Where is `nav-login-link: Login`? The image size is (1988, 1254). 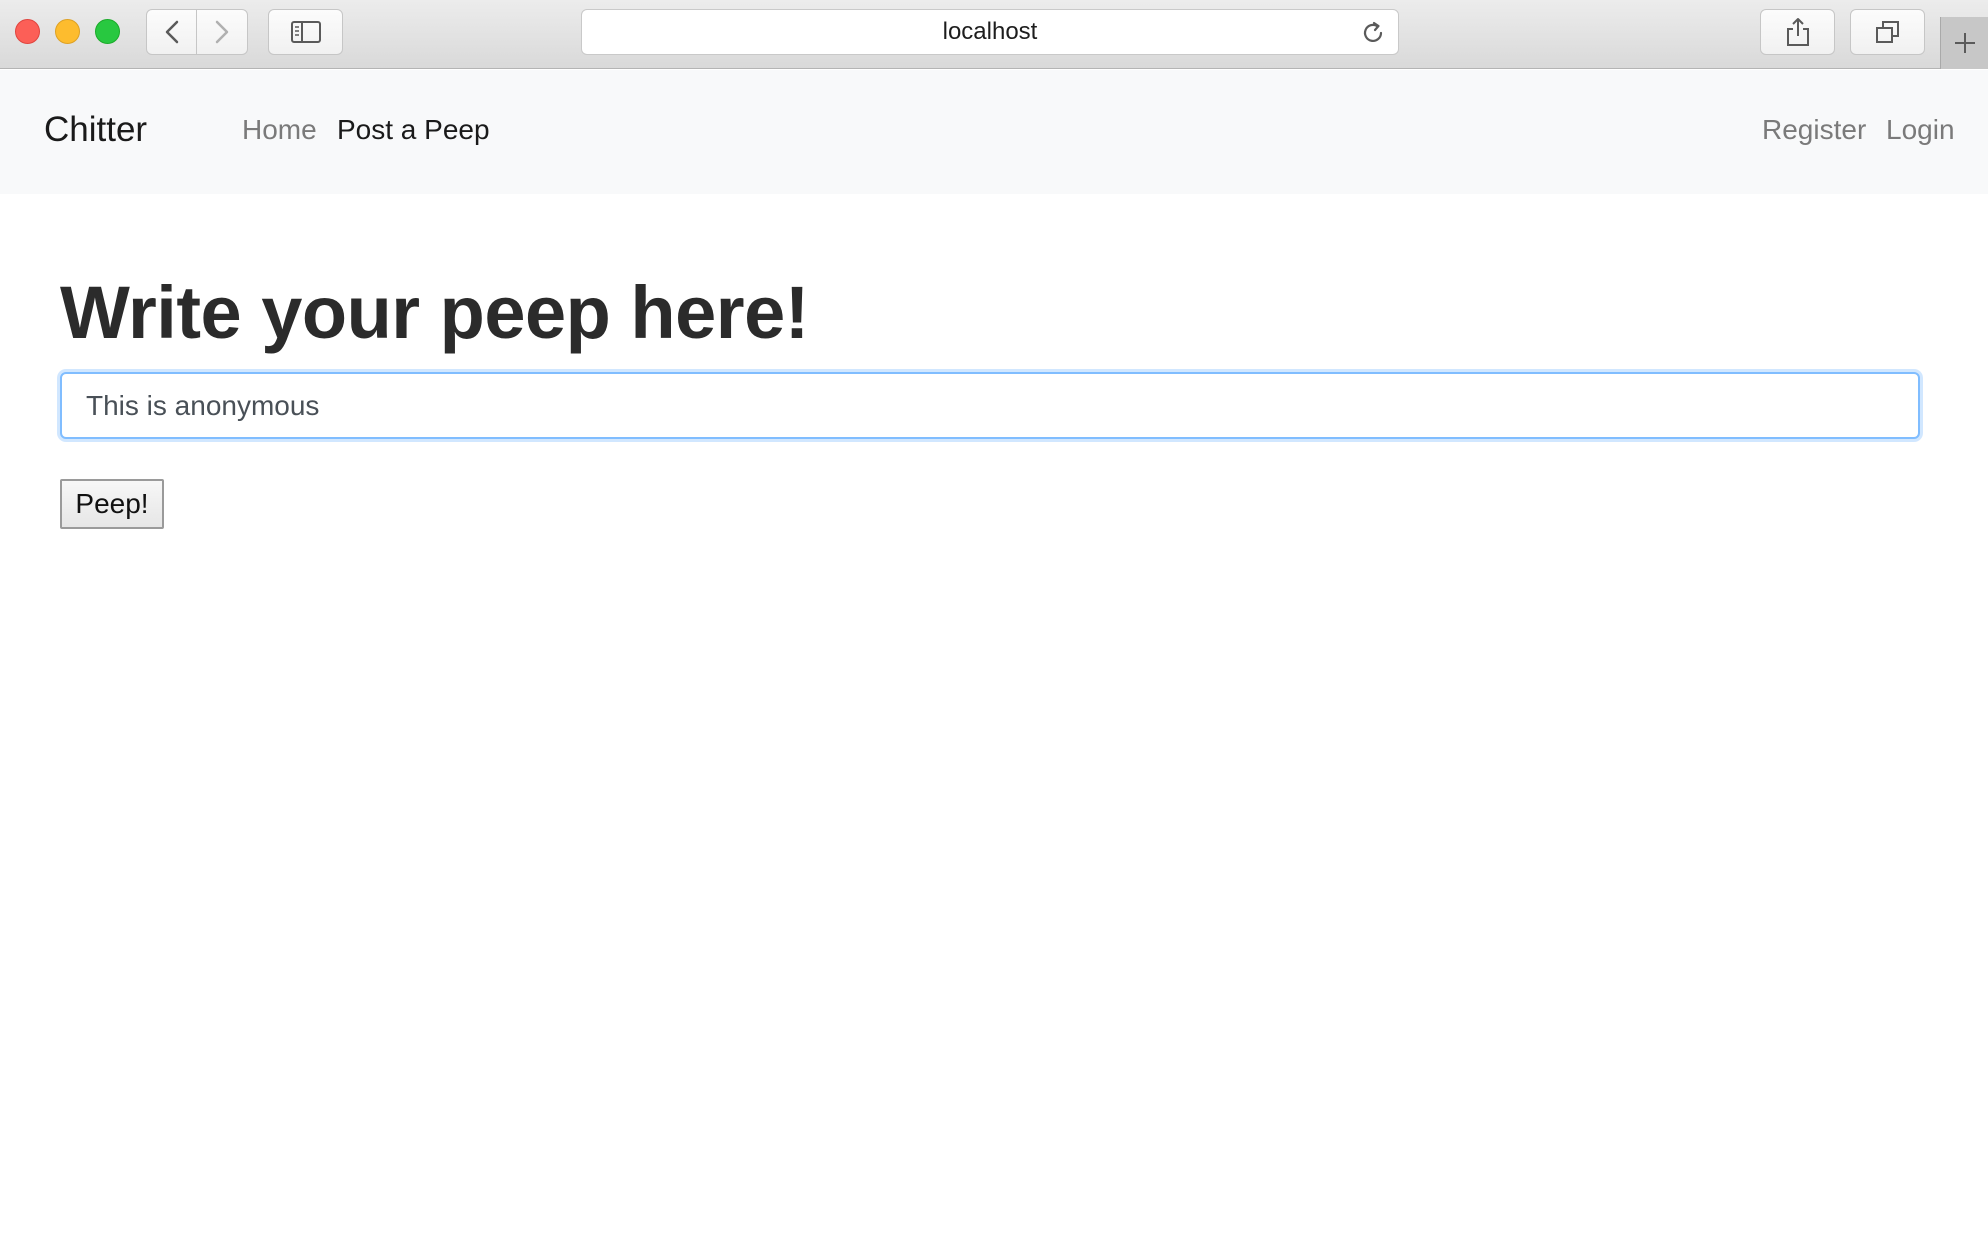 nav-login-link: Login is located at coordinates (1920, 130).